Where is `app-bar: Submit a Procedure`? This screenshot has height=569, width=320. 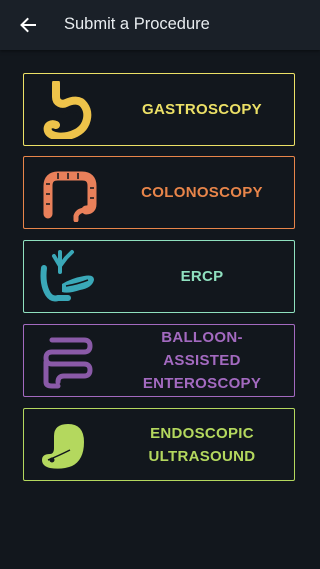
app-bar: Submit a Procedure is located at coordinates (160, 25).